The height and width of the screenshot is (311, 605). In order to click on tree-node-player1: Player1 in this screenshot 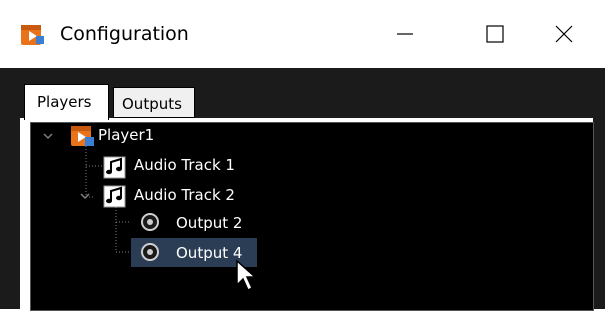, I will do `click(126, 135)`.